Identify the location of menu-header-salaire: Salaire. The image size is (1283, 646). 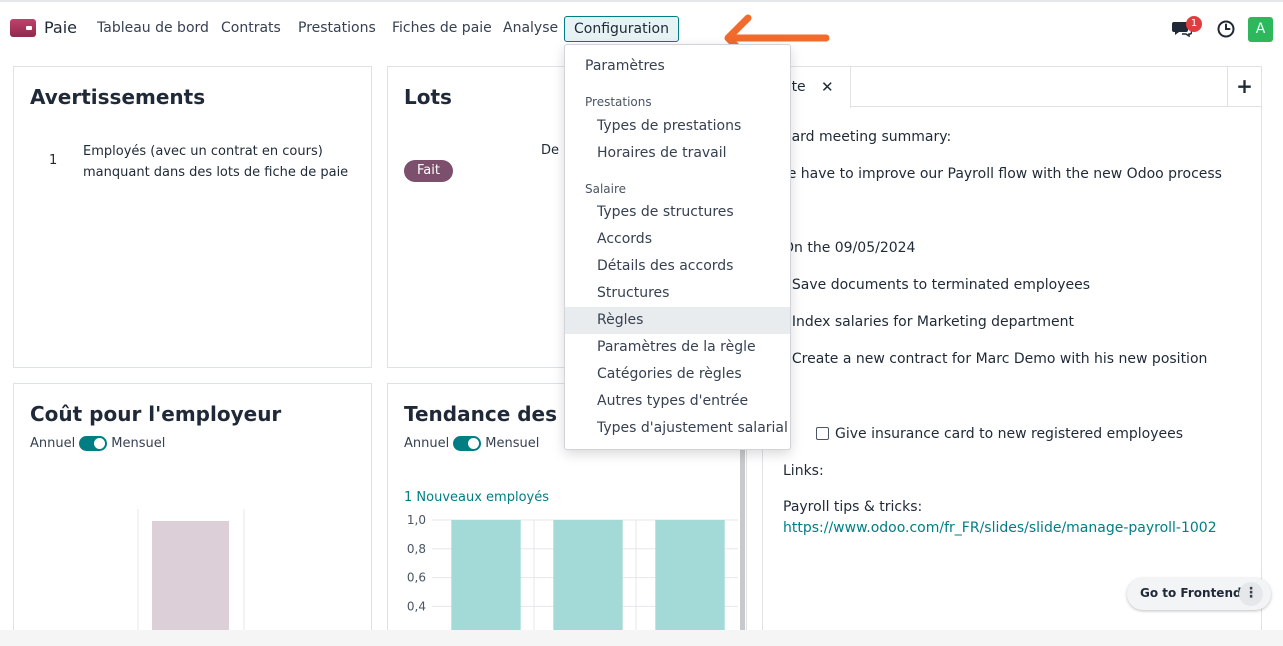
(606, 189).